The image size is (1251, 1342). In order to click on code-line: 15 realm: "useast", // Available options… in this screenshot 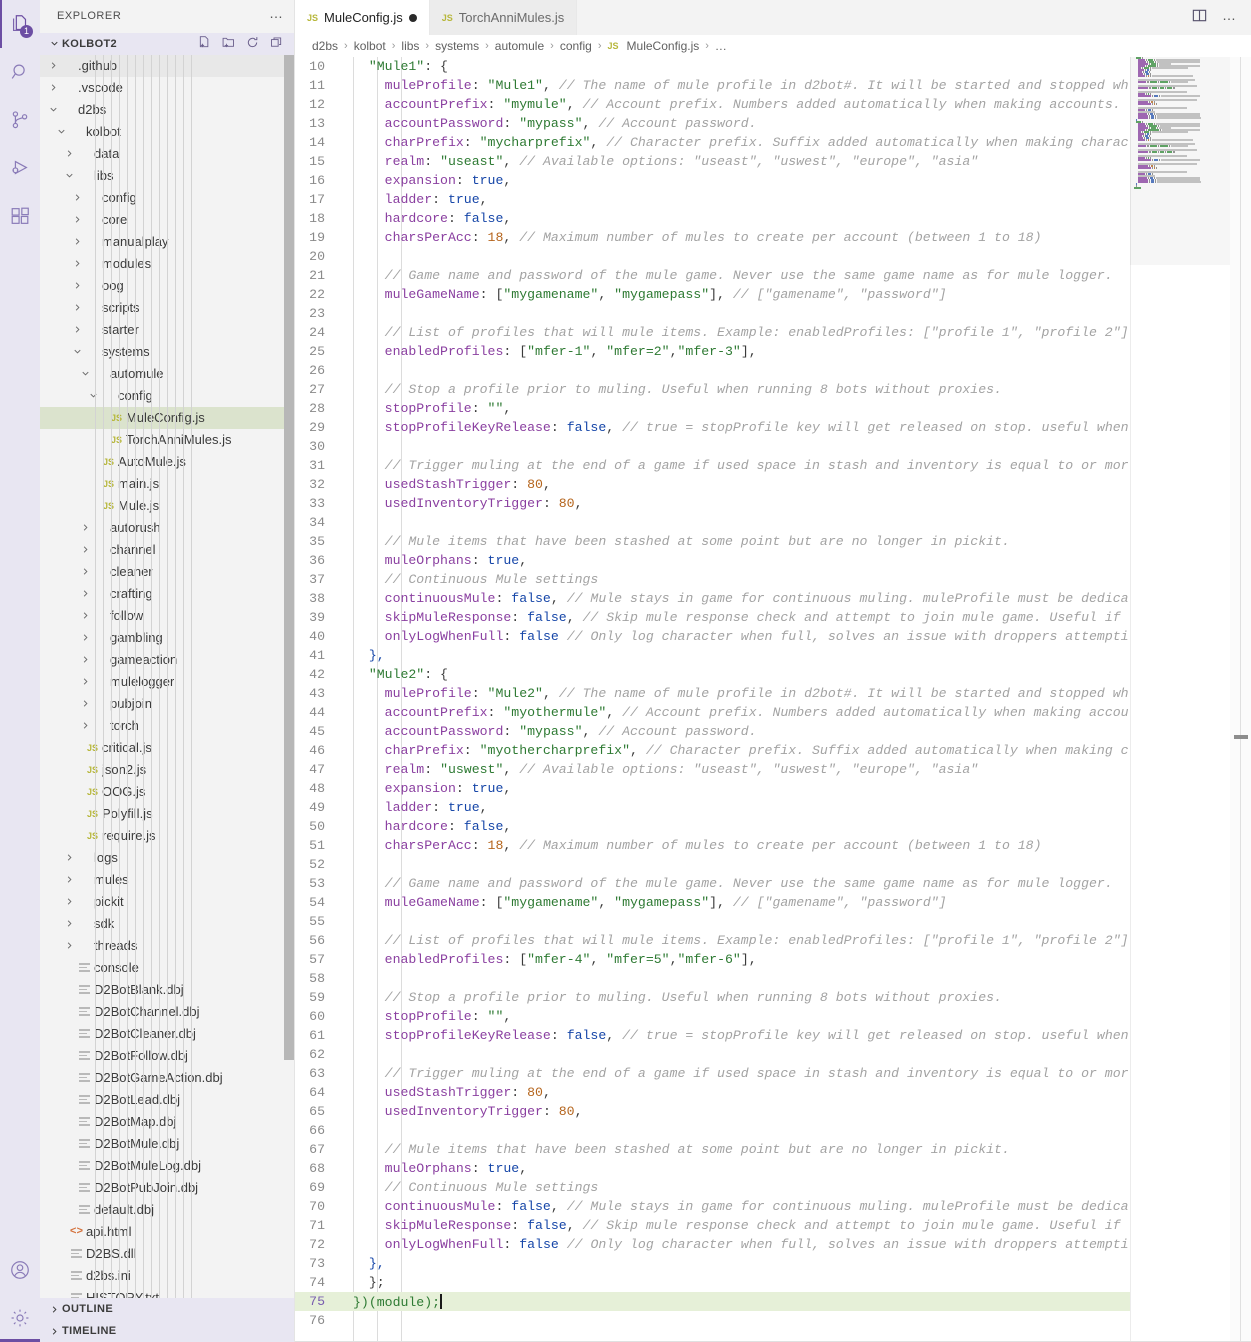, I will do `click(773, 161)`.